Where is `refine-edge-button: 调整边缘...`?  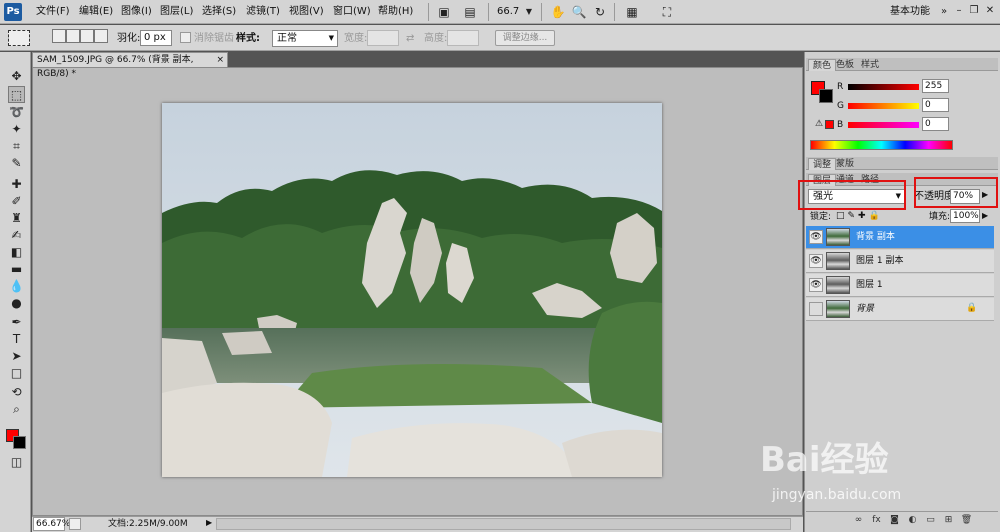
refine-edge-button: 调整边缘... is located at coordinates (525, 38).